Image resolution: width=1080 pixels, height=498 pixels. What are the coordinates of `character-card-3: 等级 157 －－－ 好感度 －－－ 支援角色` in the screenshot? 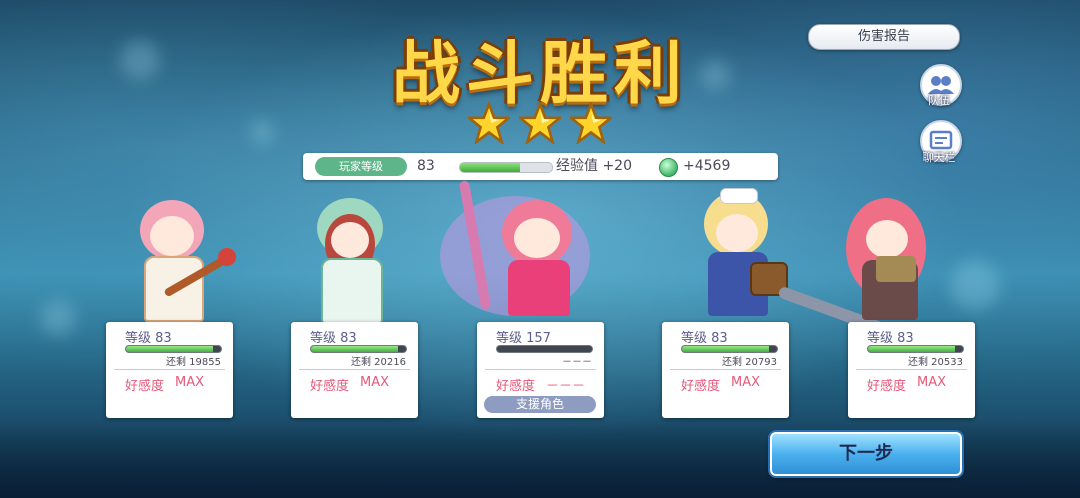 It's located at (540, 370).